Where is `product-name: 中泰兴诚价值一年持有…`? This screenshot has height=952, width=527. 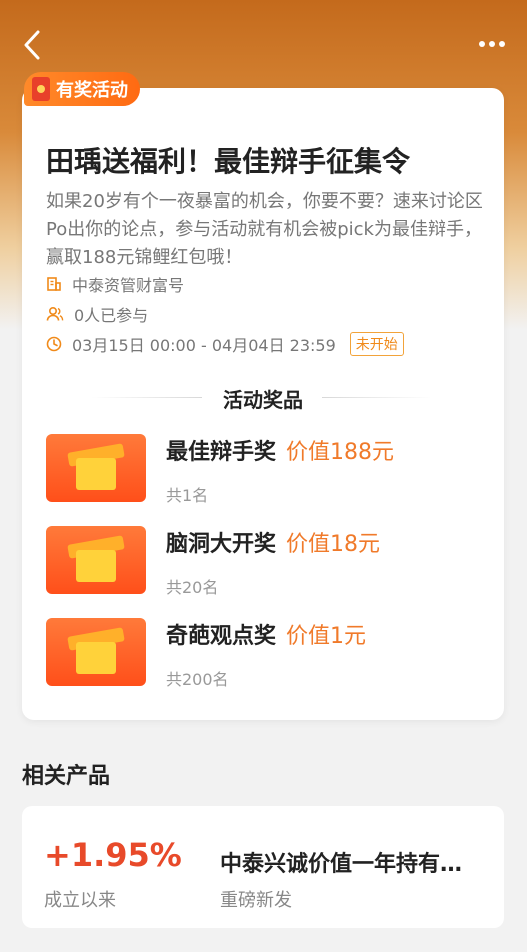 product-name: 中泰兴诚价值一年持有… is located at coordinates (341, 864).